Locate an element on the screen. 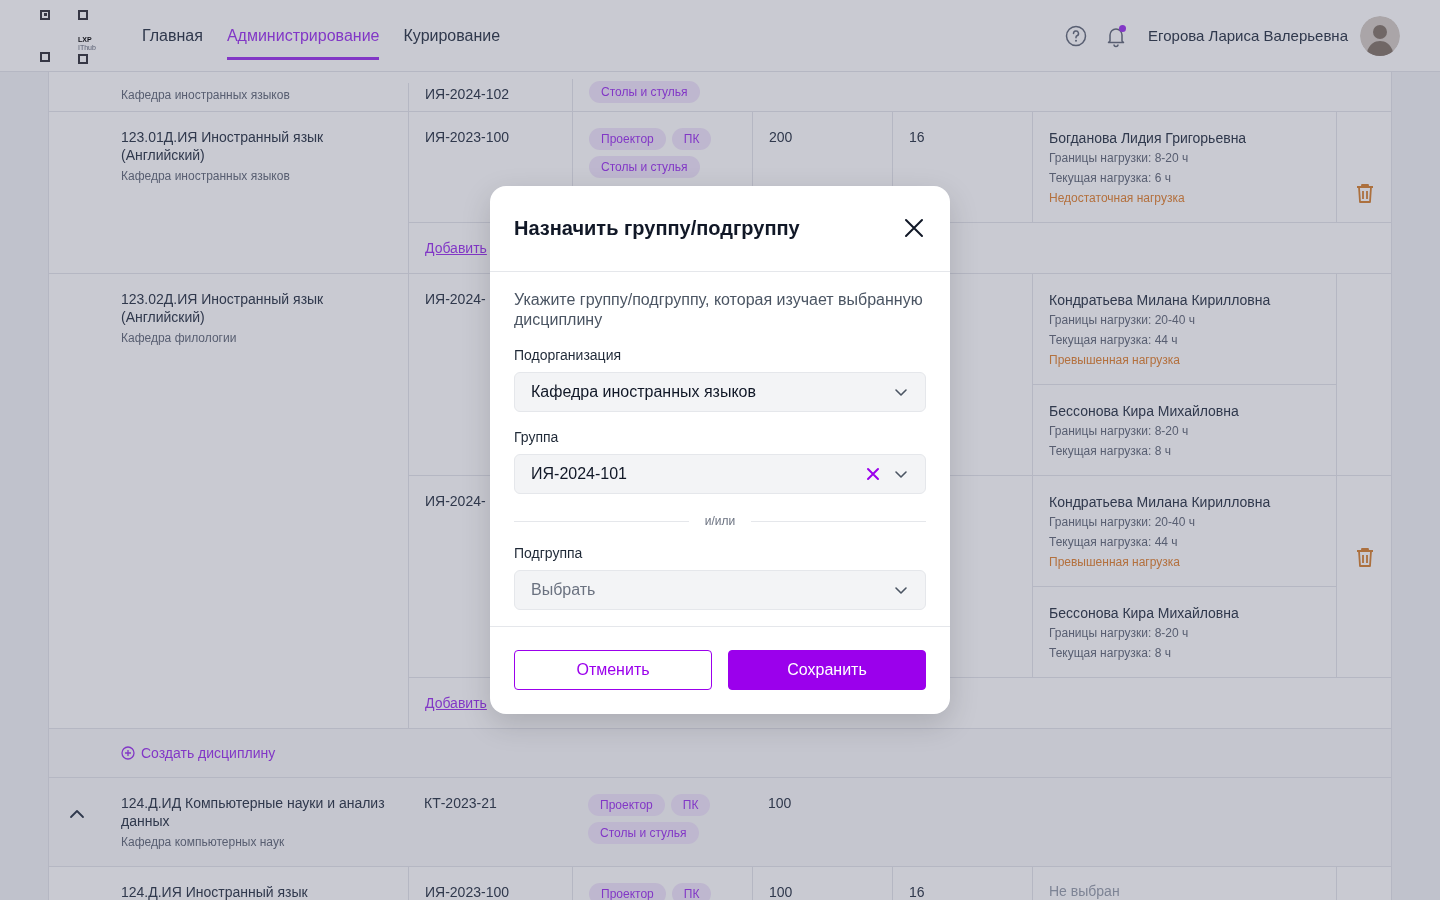 Image resolution: width=1440 pixels, height=900 pixels. current-load: Текущая нагрузка: 6 ч is located at coordinates (1110, 178).